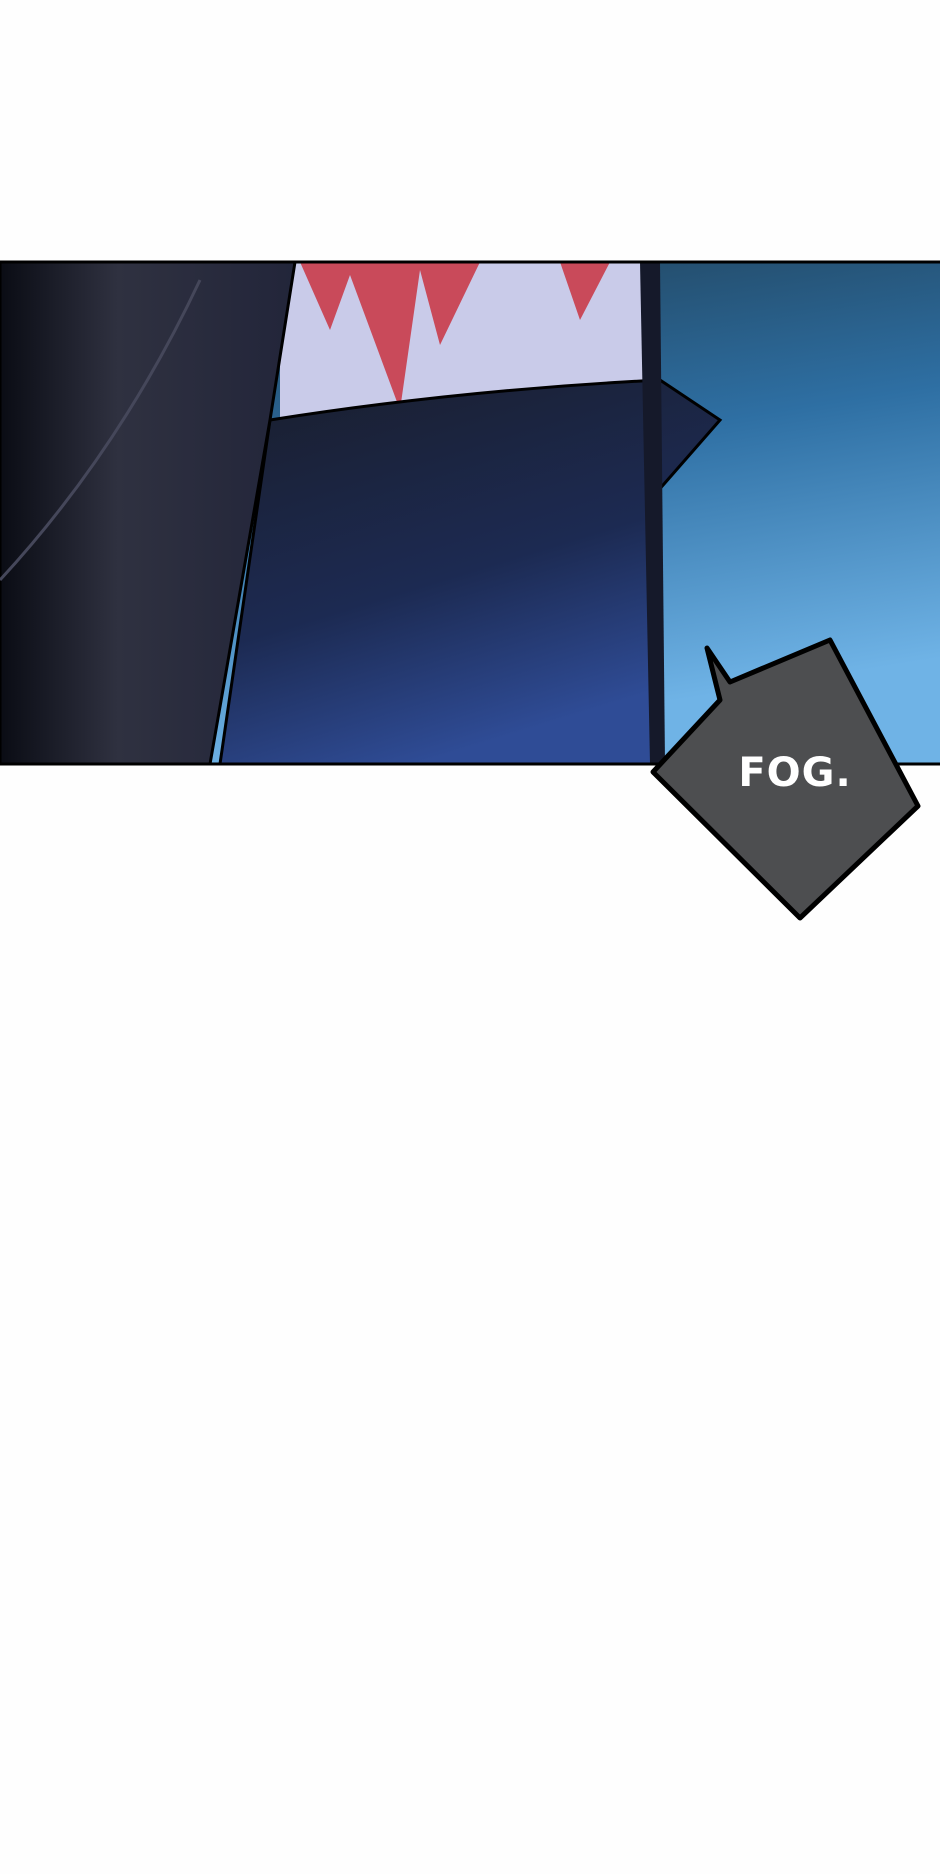  What do you see at coordinates (795, 773) in the screenshot?
I see `speech-bubble-text: FOG.` at bounding box center [795, 773].